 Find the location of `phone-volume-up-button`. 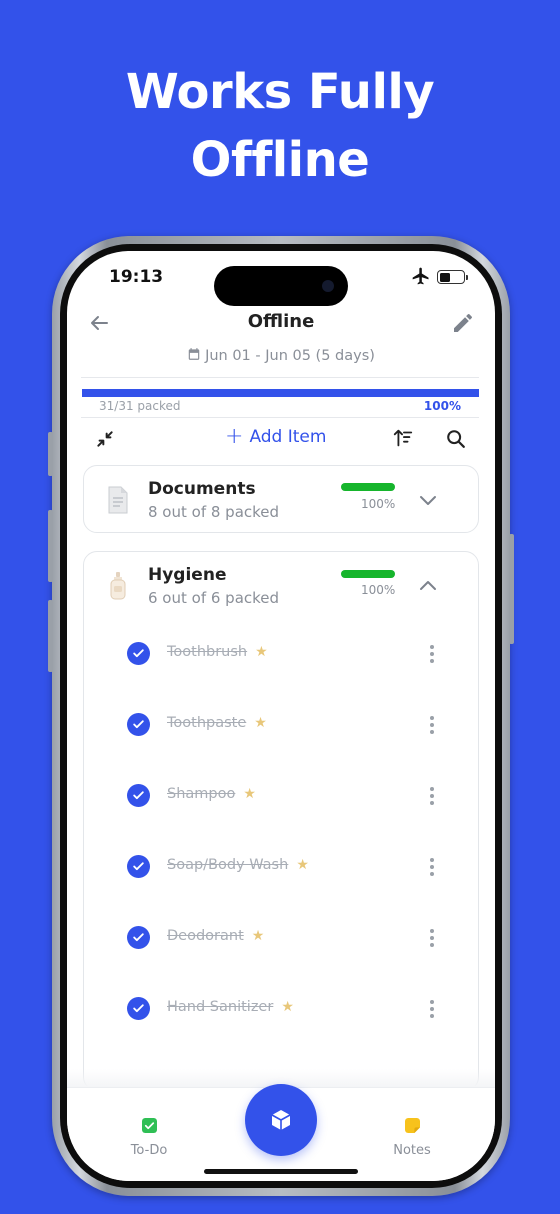

phone-volume-up-button is located at coordinates (50, 546).